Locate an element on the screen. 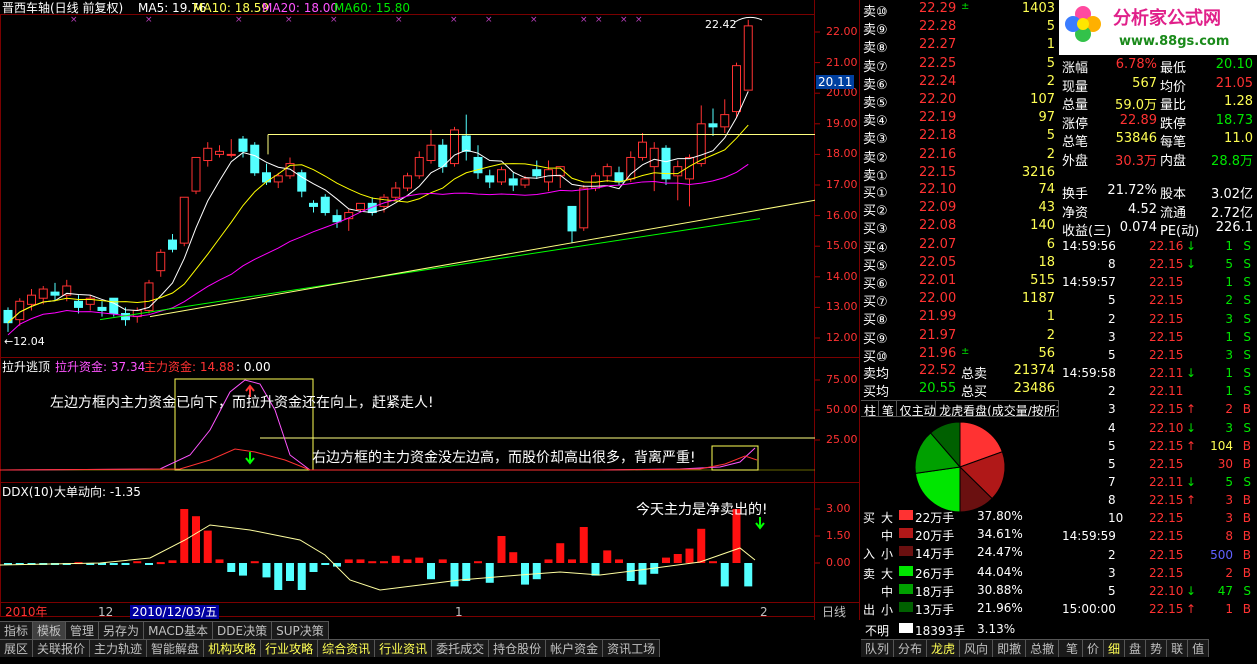 This screenshot has height=664, width=1257. tick-time: 3 is located at coordinates (1112, 336).